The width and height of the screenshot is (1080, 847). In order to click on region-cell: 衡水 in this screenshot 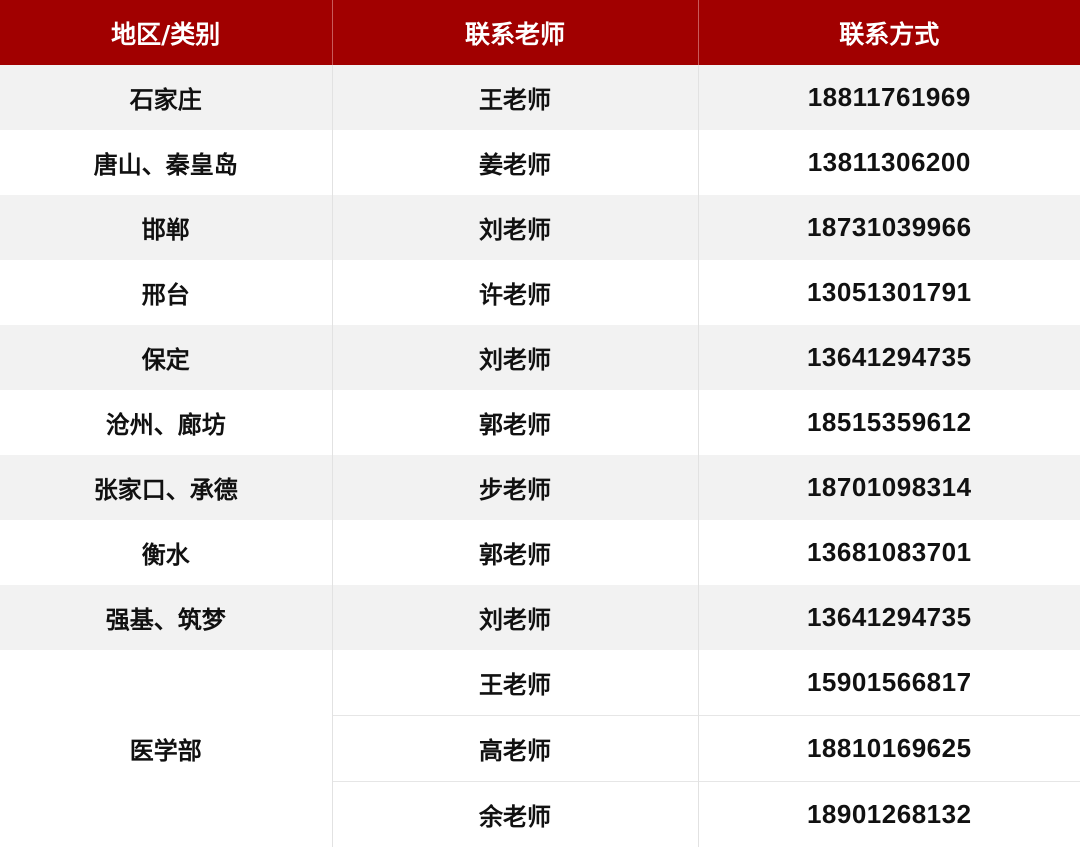, I will do `click(166, 552)`.